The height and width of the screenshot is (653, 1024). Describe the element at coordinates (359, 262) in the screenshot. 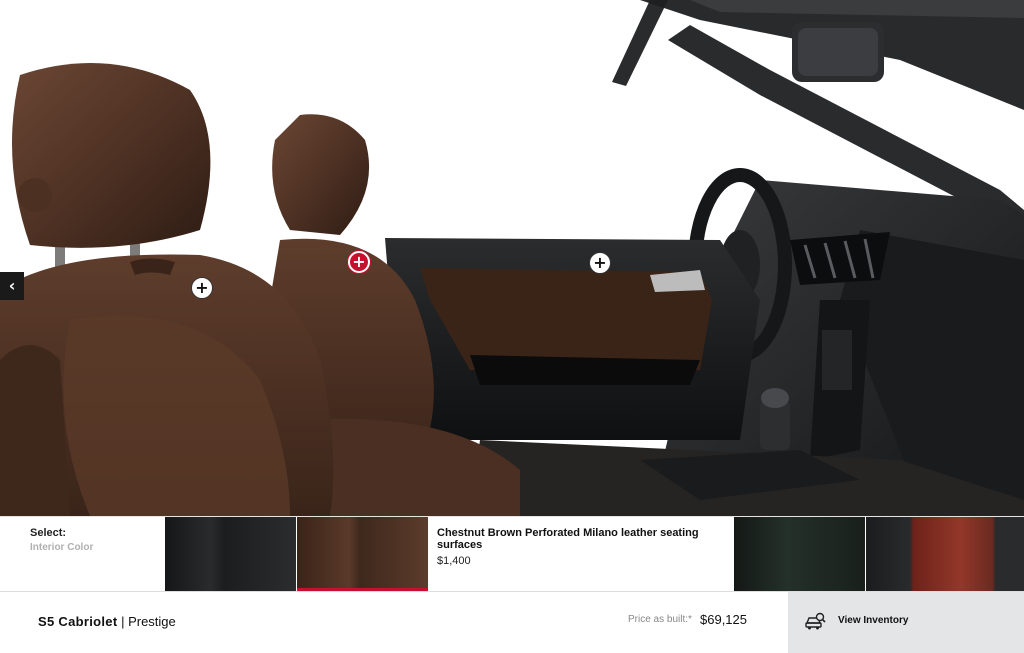

I see `hotspot-headrest-active: +` at that location.